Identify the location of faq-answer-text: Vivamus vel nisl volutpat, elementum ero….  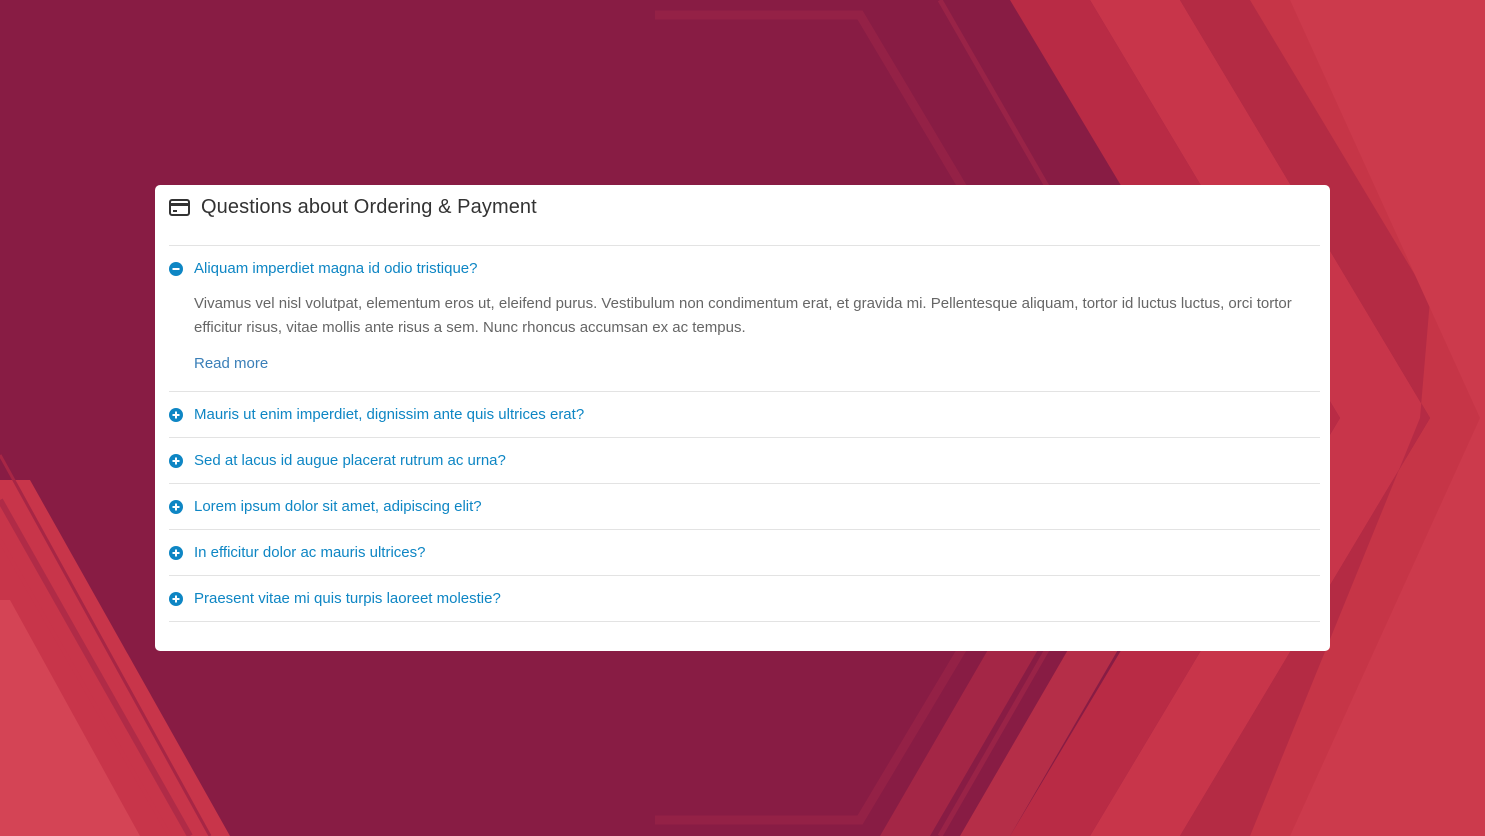
(743, 315).